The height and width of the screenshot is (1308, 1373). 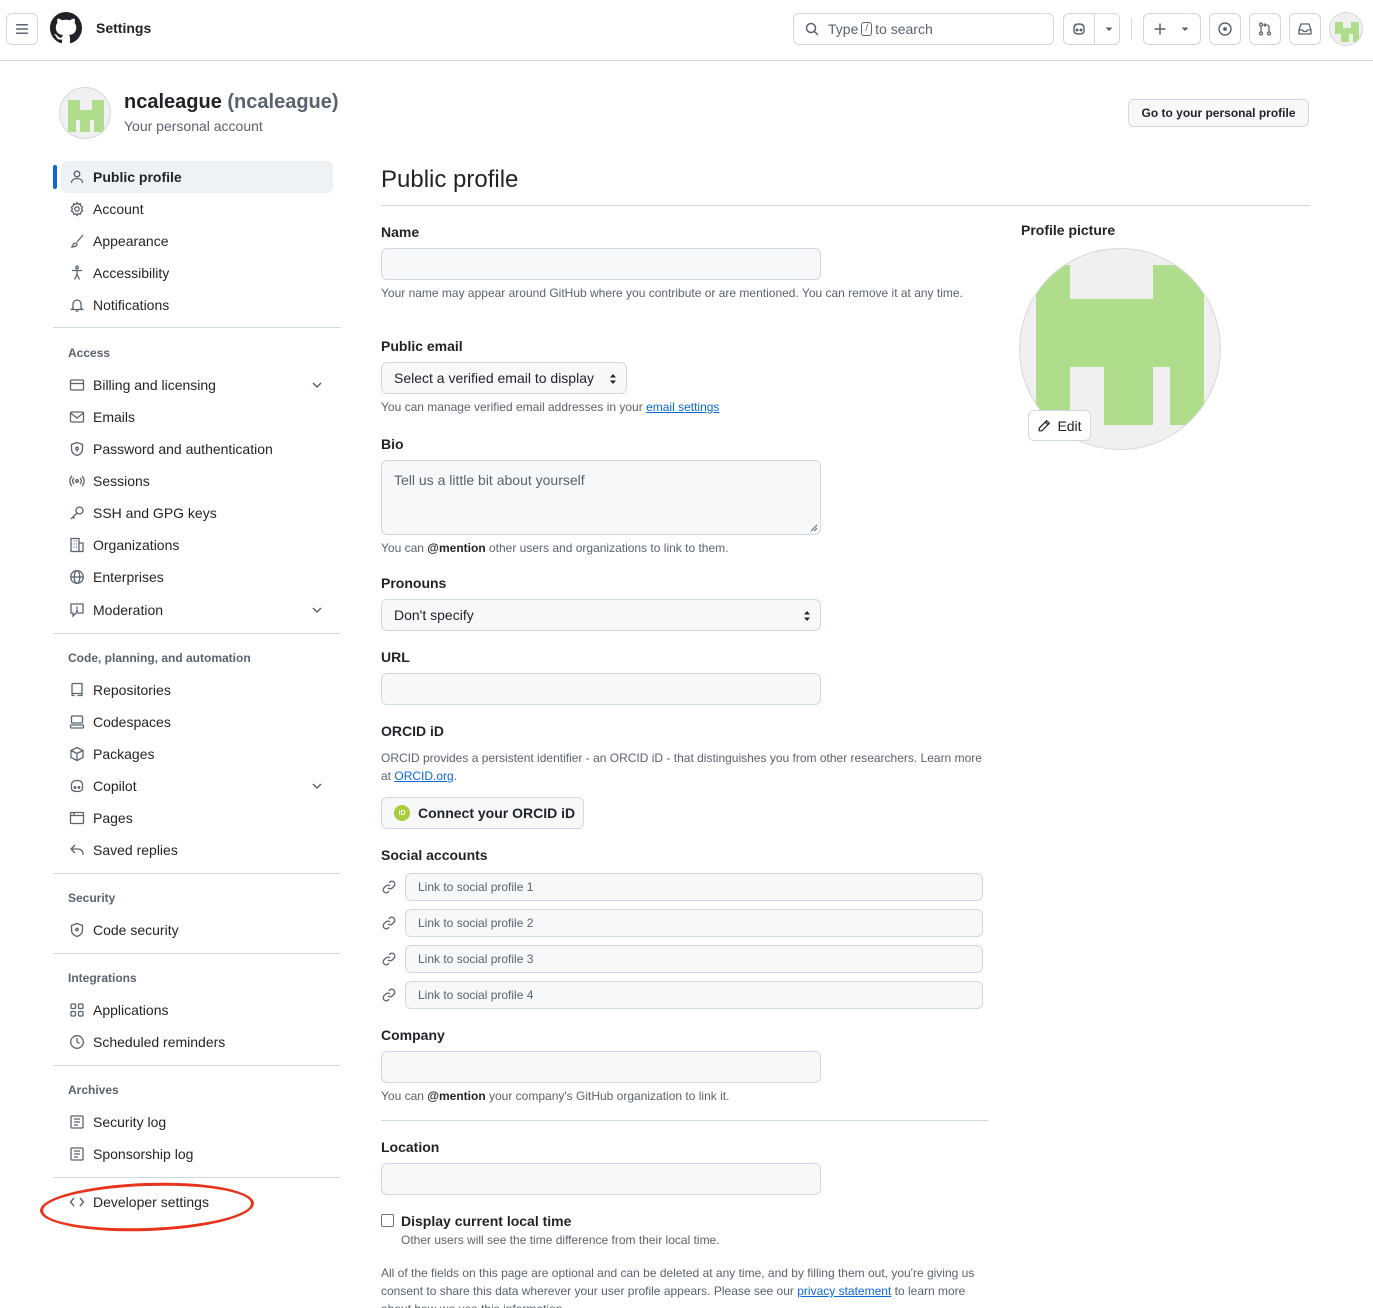 I want to click on sidebar-item-pages: Pages, so click(x=197, y=818).